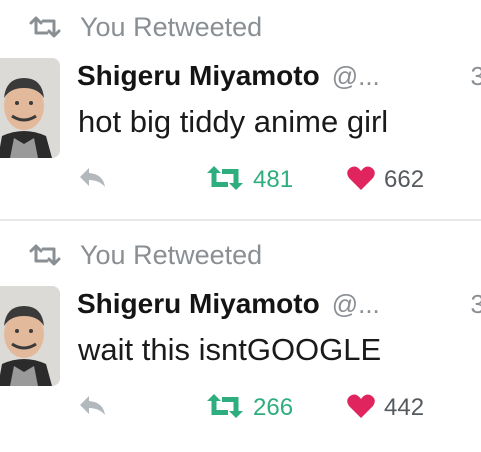  Describe the element at coordinates (230, 349) in the screenshot. I see `tweet-text: wait this isntGOOGLE` at that location.